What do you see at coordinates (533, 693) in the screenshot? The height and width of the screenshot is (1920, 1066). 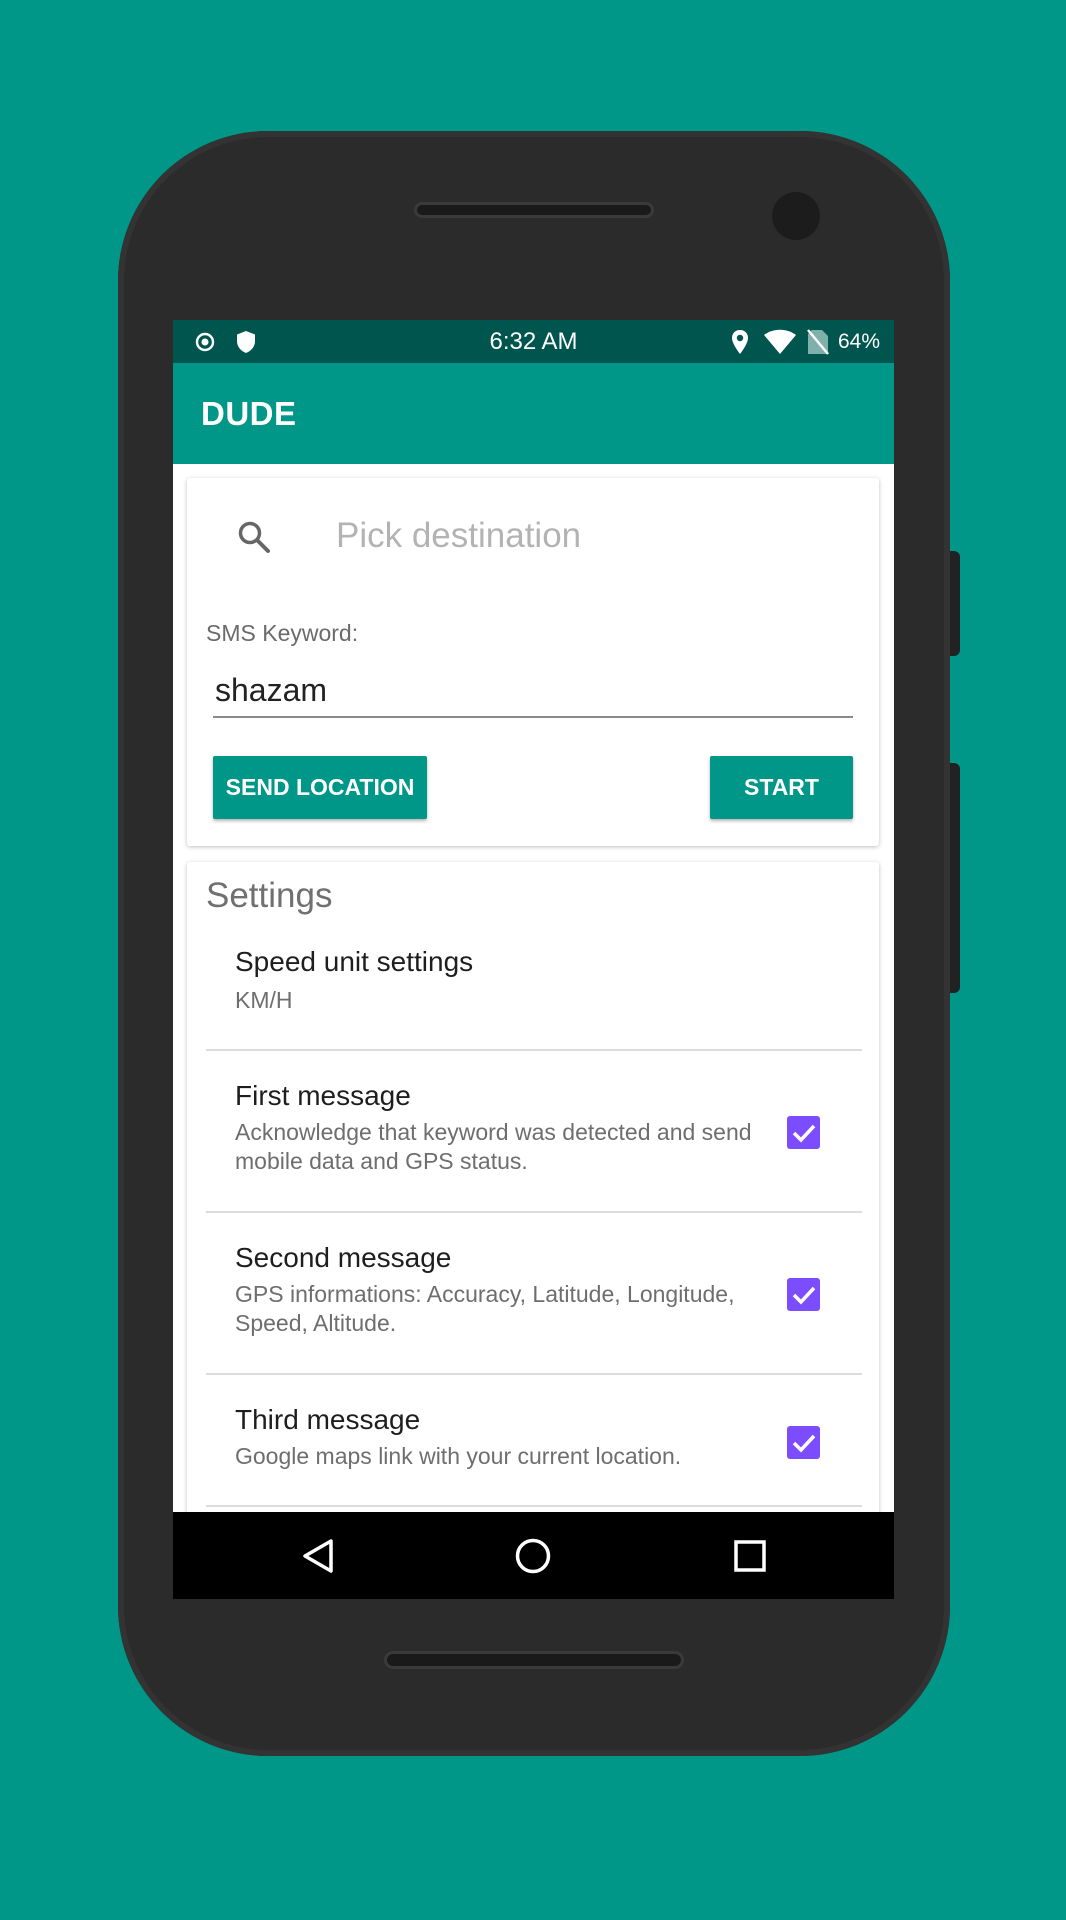 I see `sms-keyword-input: shazam` at bounding box center [533, 693].